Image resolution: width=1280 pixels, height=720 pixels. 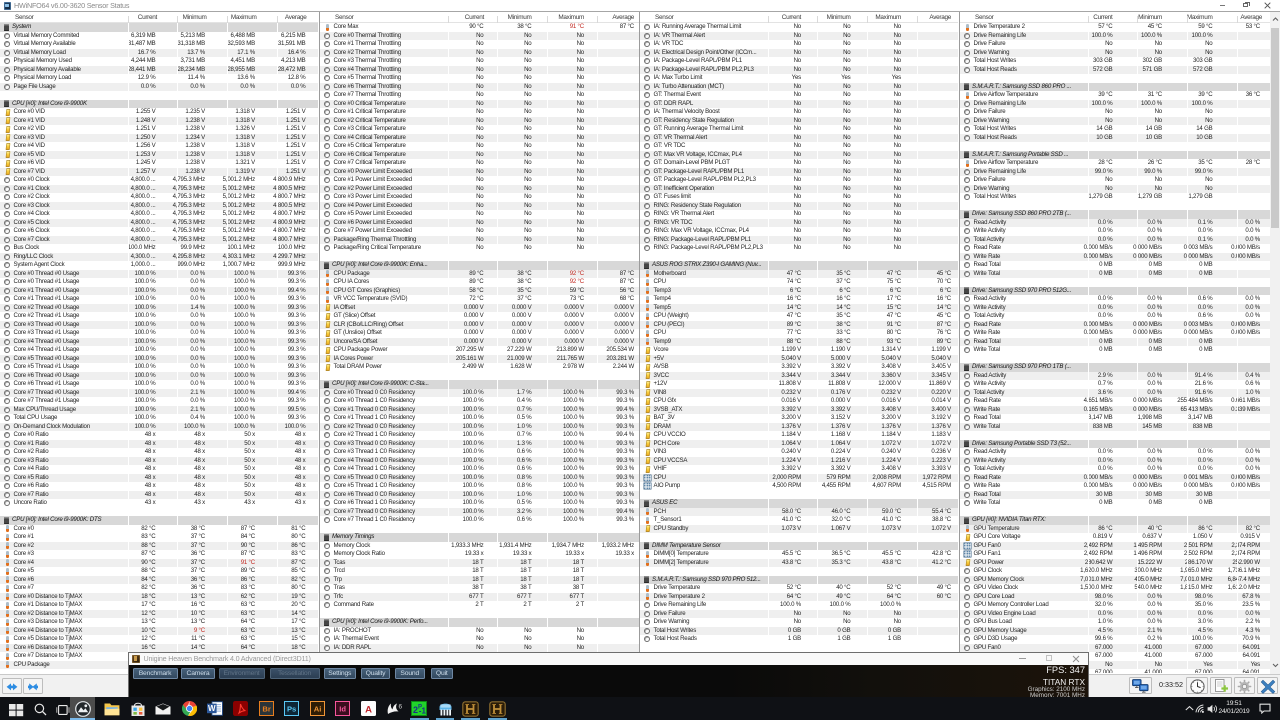 I want to click on svg-text: -1, so click(x=423, y=711).